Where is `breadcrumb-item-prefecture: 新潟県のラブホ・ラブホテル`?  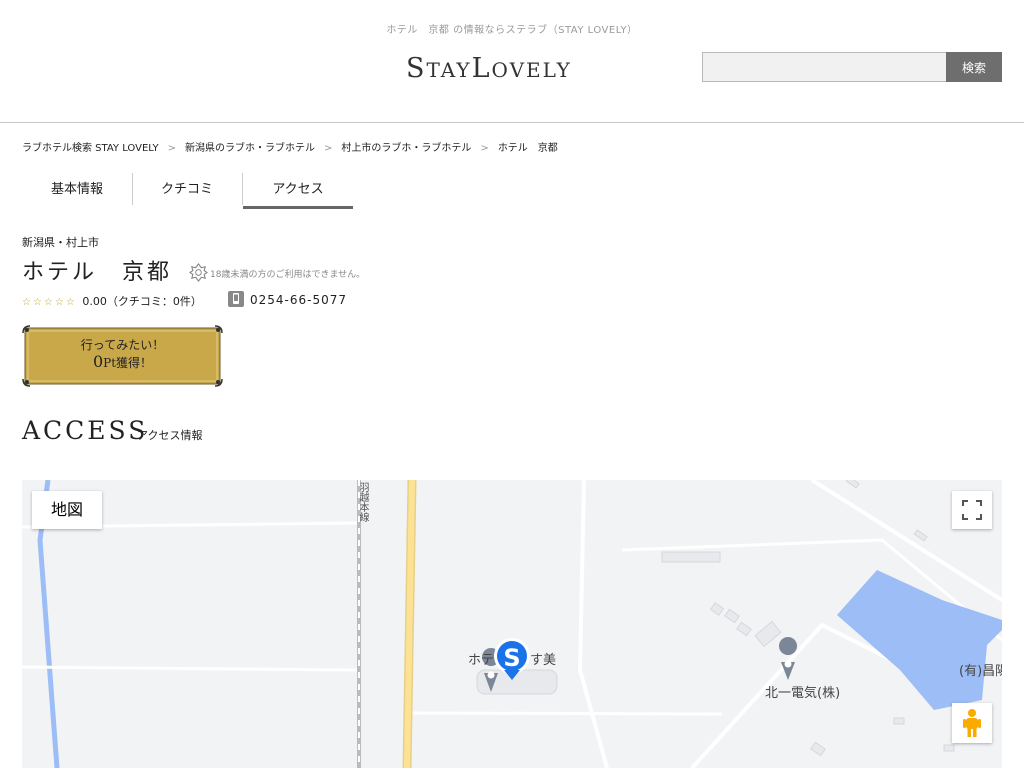
breadcrumb-item-prefecture: 新潟県のラブホ・ラブホテル is located at coordinates (250, 148).